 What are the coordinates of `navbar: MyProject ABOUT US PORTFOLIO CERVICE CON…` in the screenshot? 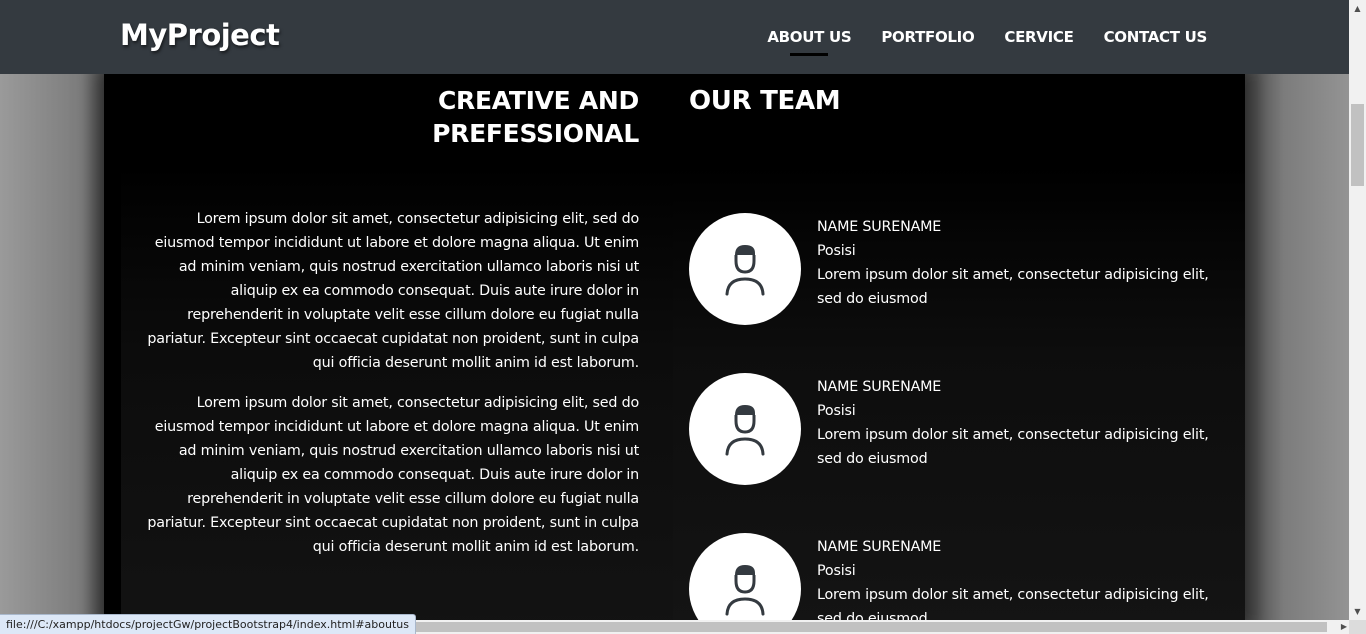 It's located at (674, 37).